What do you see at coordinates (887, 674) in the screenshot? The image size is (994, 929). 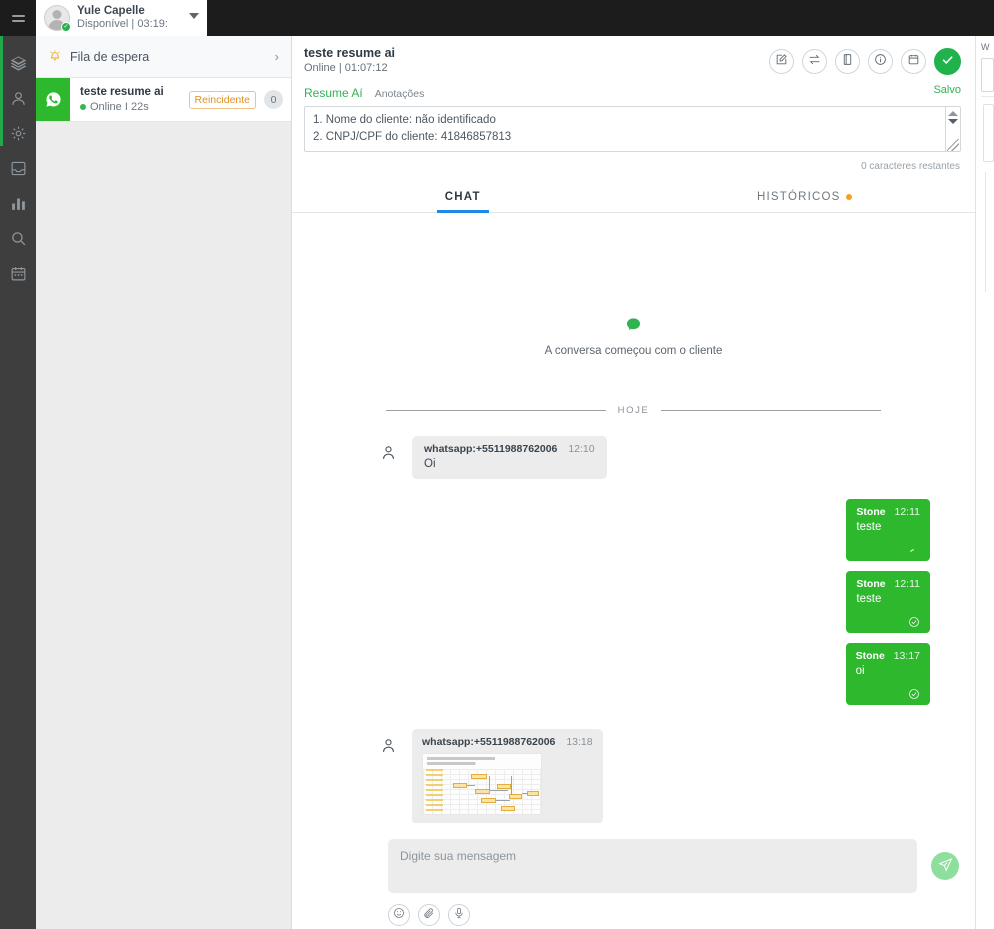 I see `message-bubble-outgoing: Stone 13:17 oi` at bounding box center [887, 674].